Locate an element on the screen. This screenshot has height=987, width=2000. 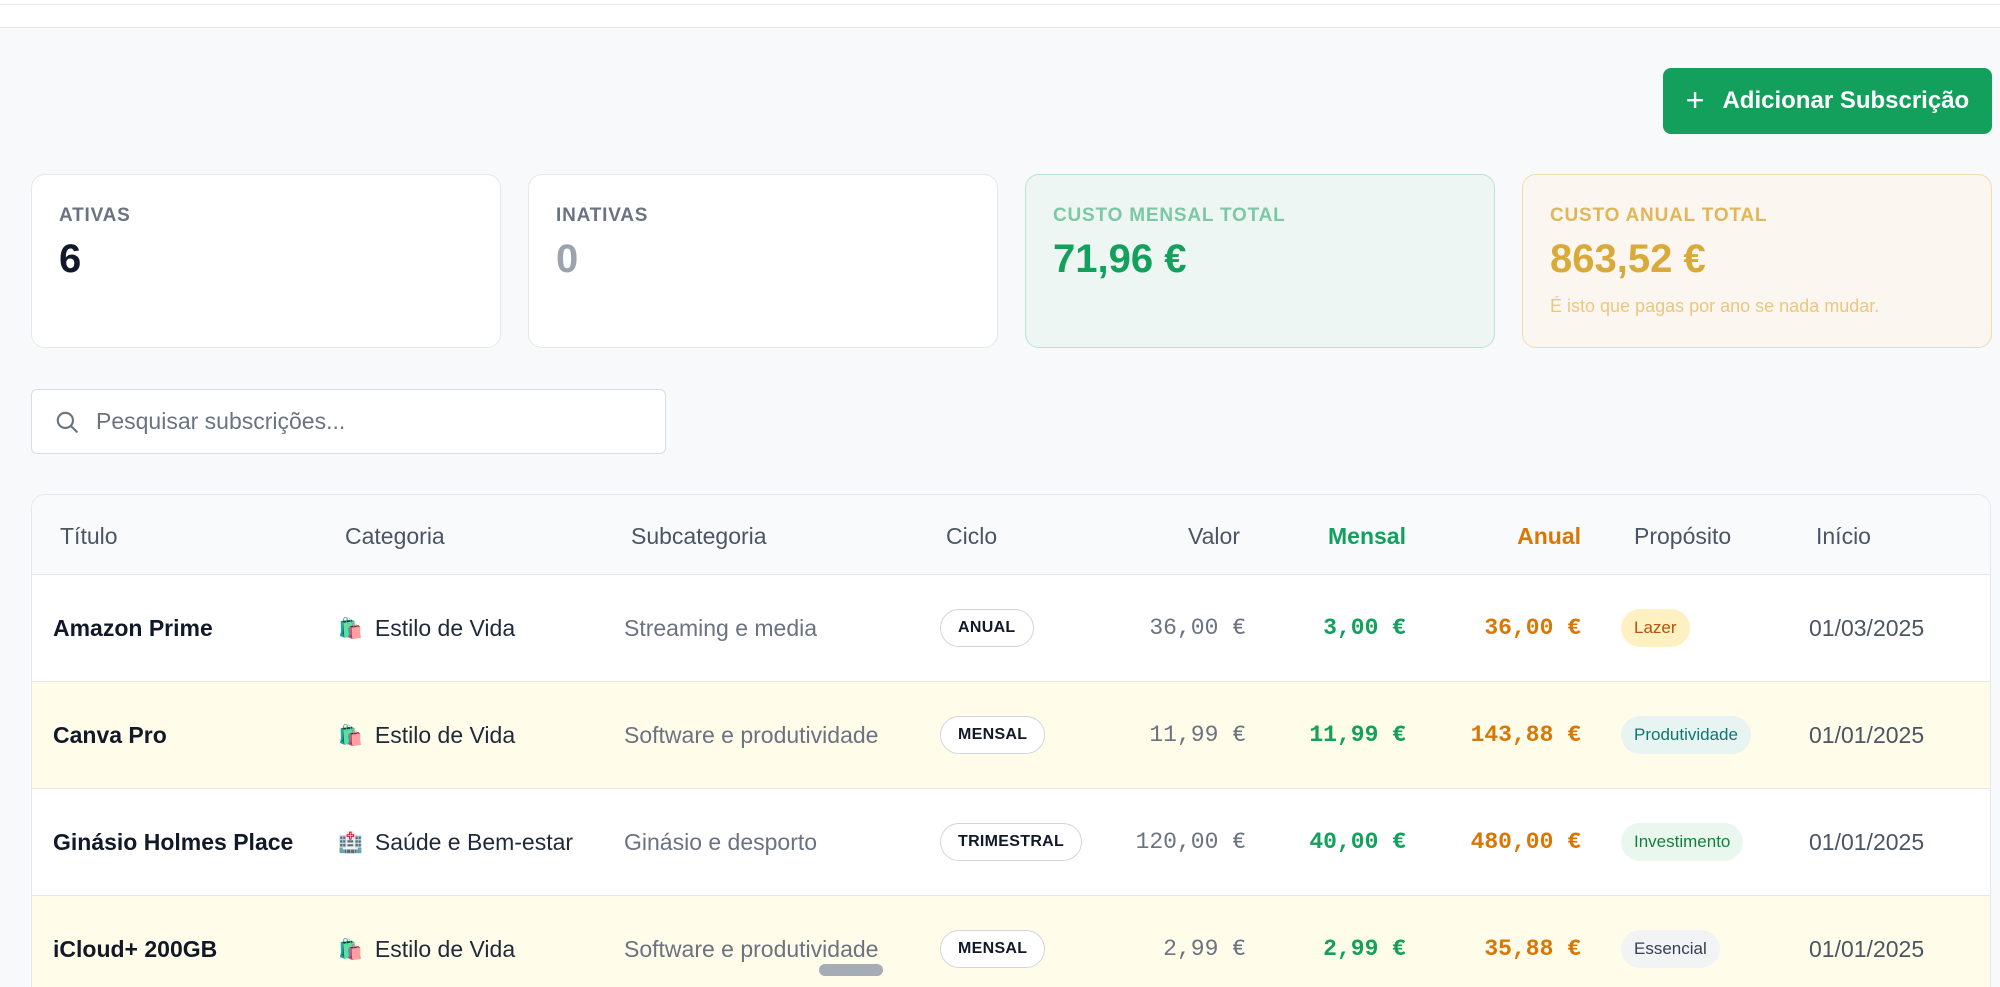
add-subscription-label: Adicionar Subscrição is located at coordinates (1846, 100).